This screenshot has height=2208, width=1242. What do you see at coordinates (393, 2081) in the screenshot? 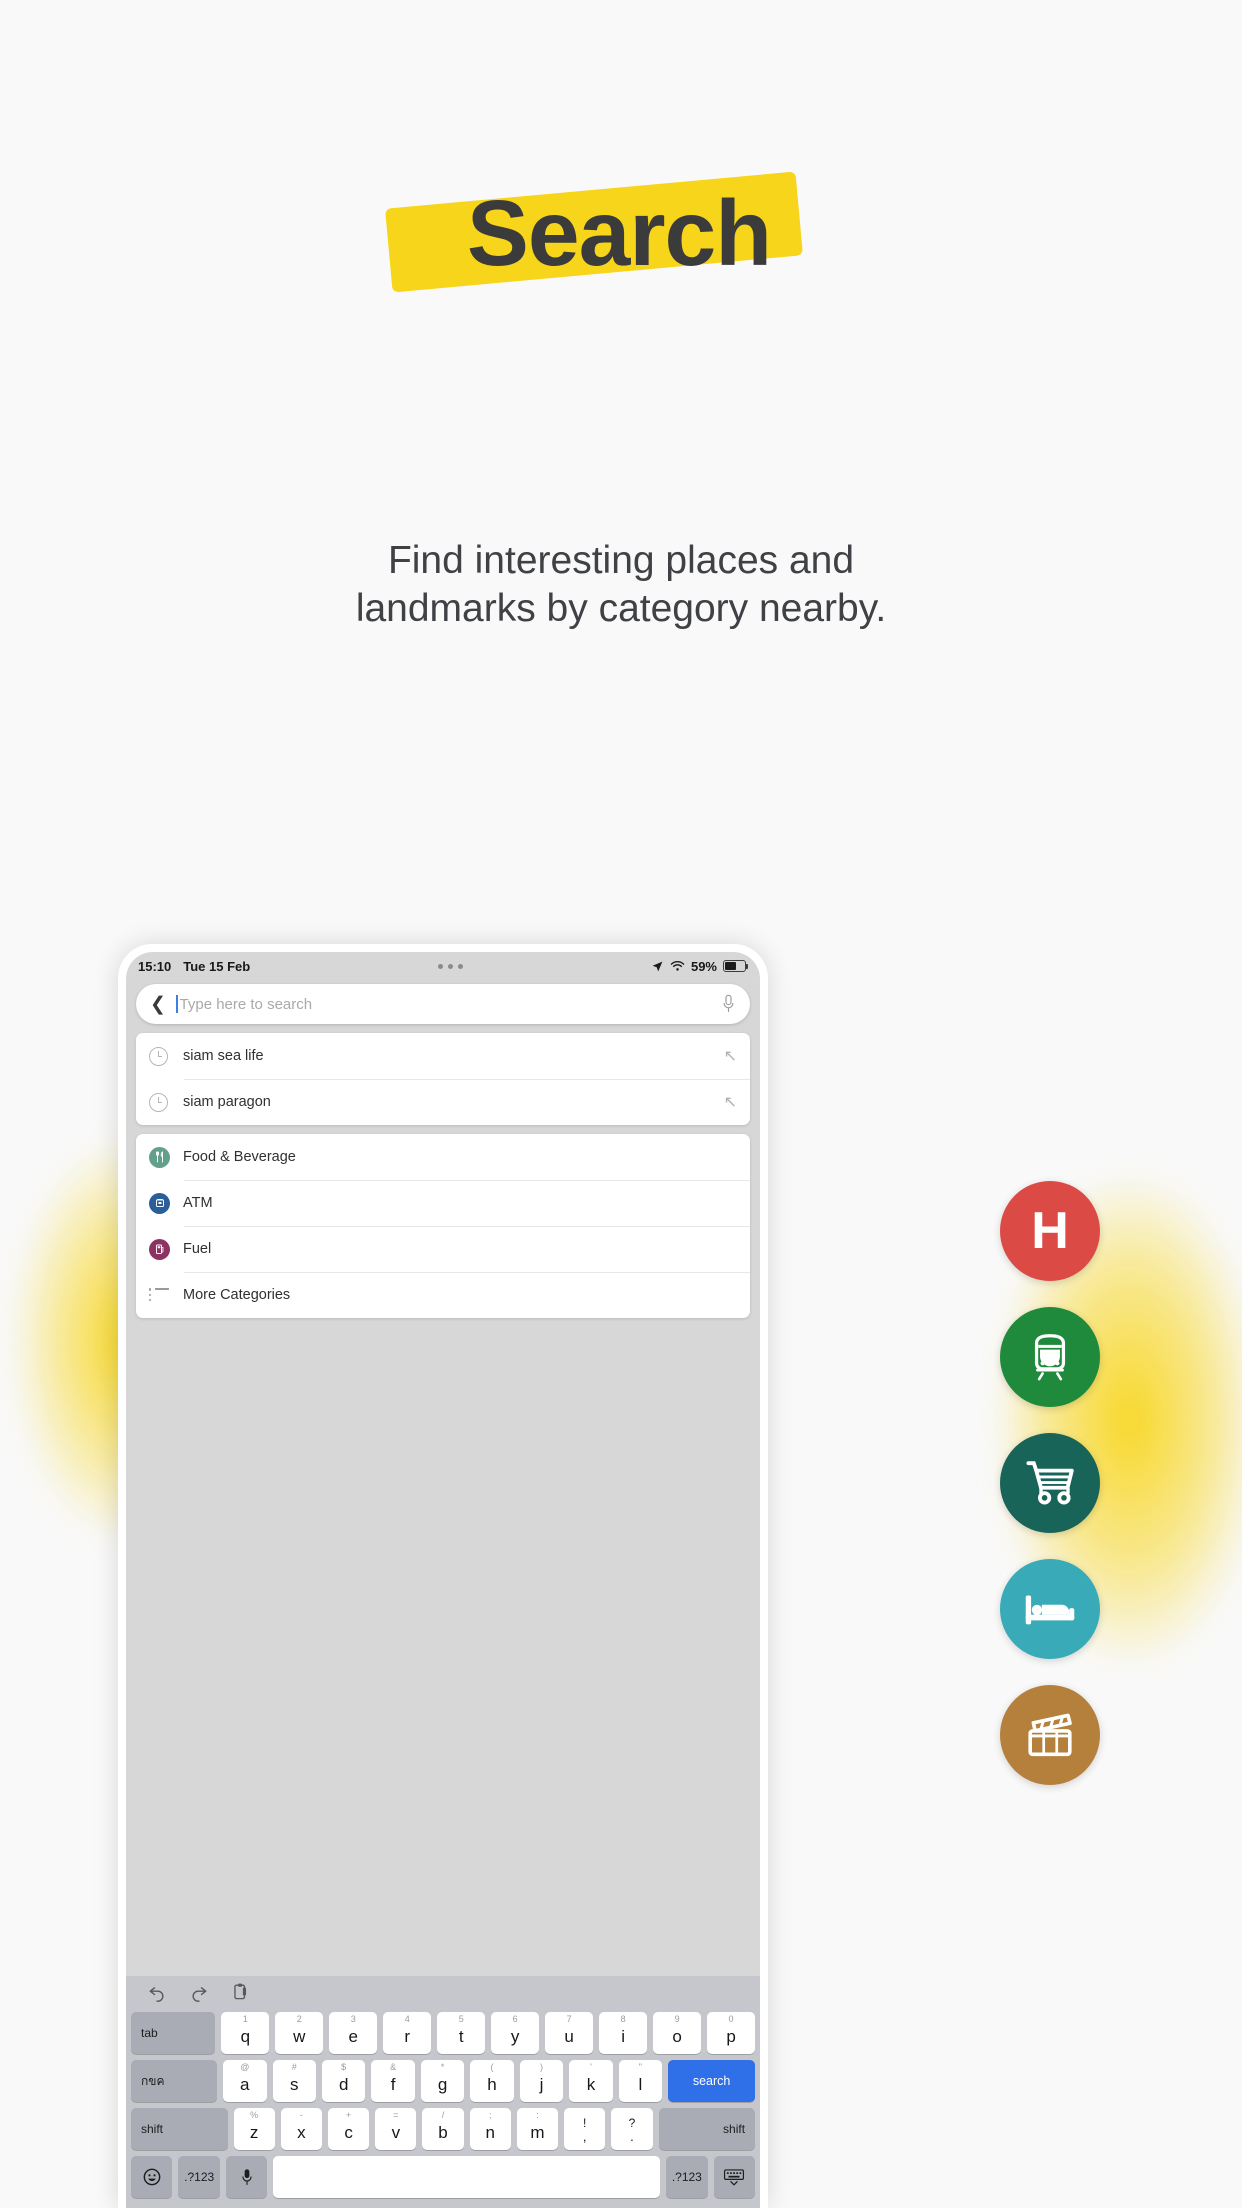
I see `key-f: & f` at bounding box center [393, 2081].